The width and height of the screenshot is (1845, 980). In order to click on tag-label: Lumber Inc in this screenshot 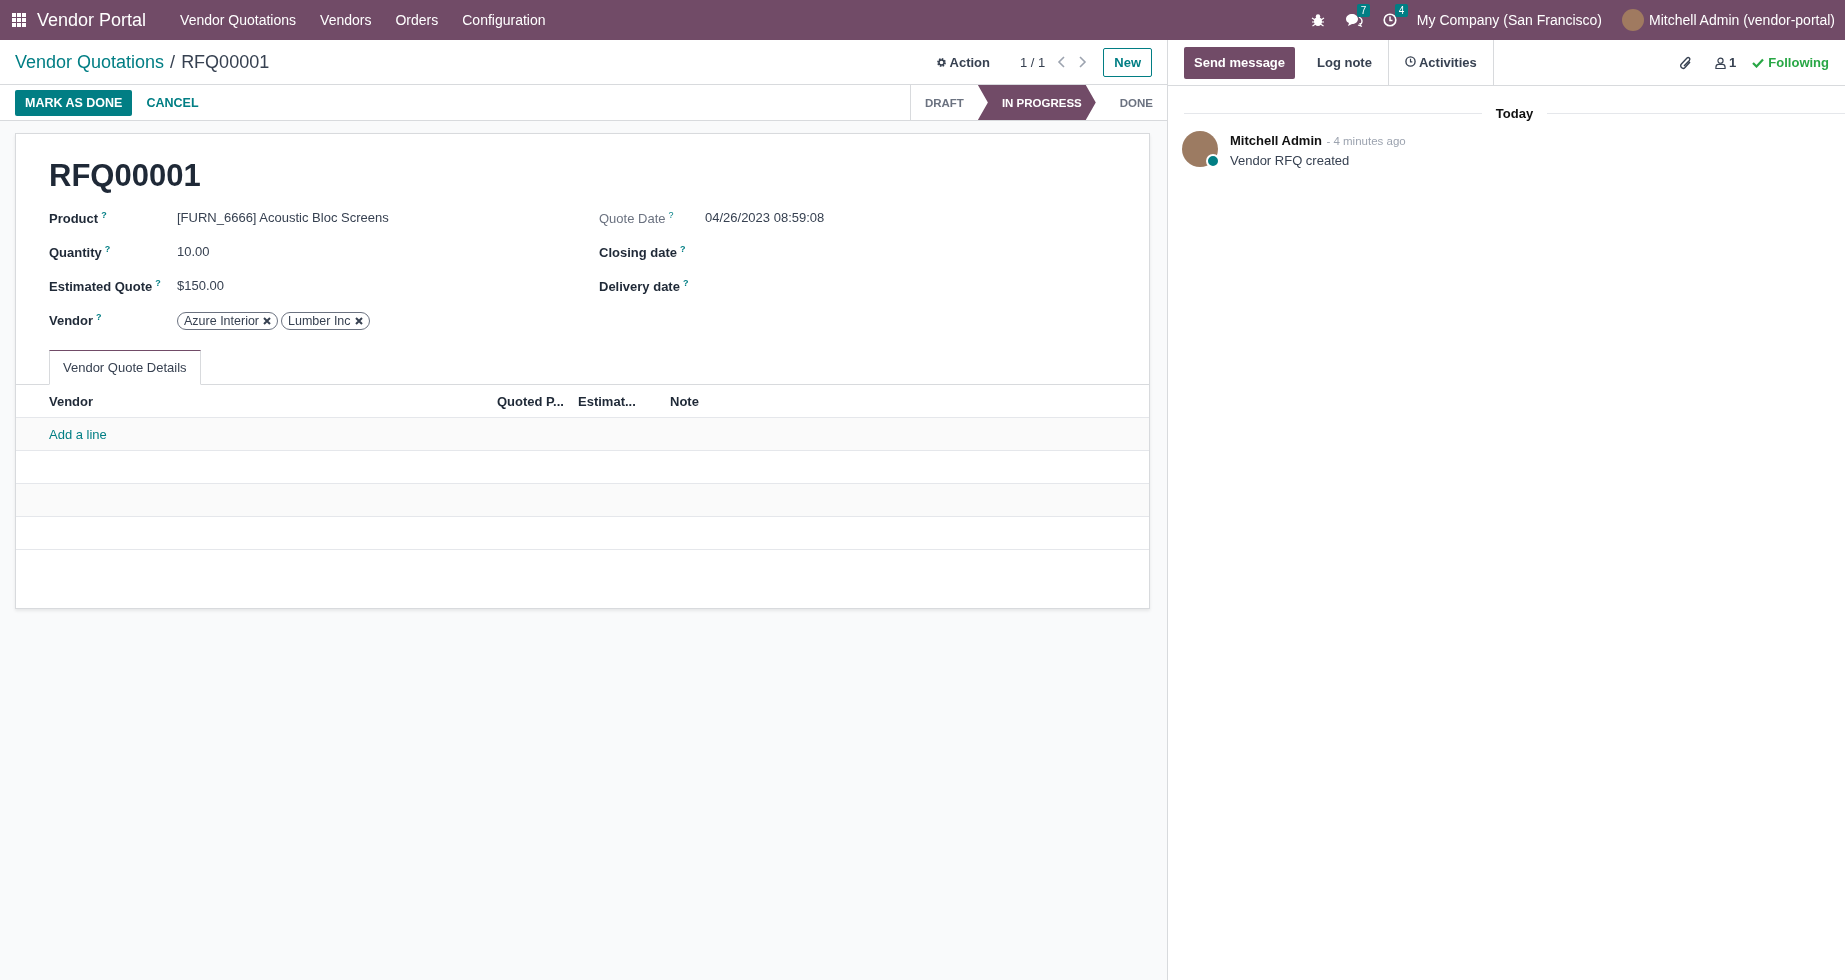, I will do `click(319, 321)`.